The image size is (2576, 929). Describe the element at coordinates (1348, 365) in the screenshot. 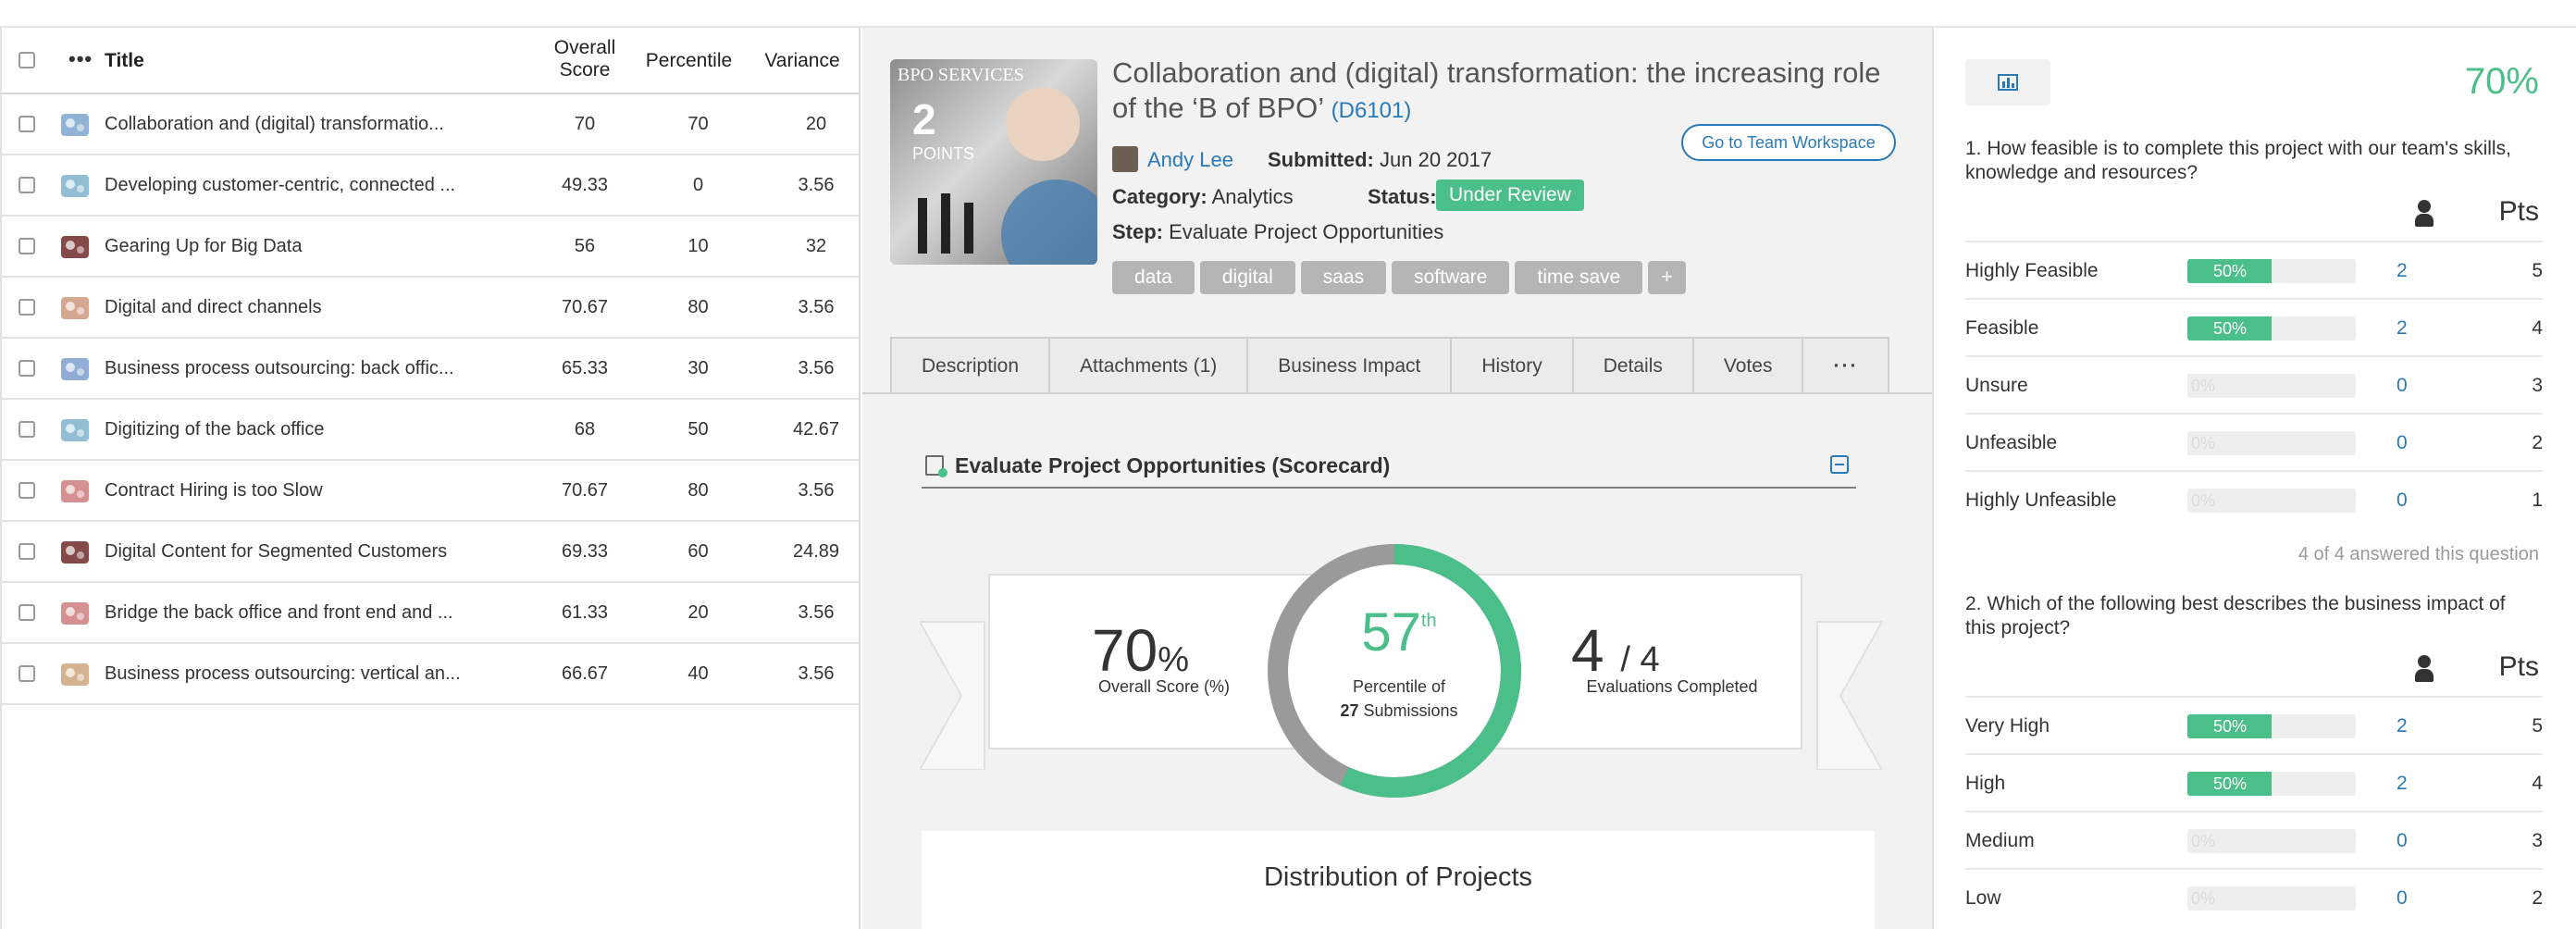

I see `tab-business-impact: Business Impact` at that location.